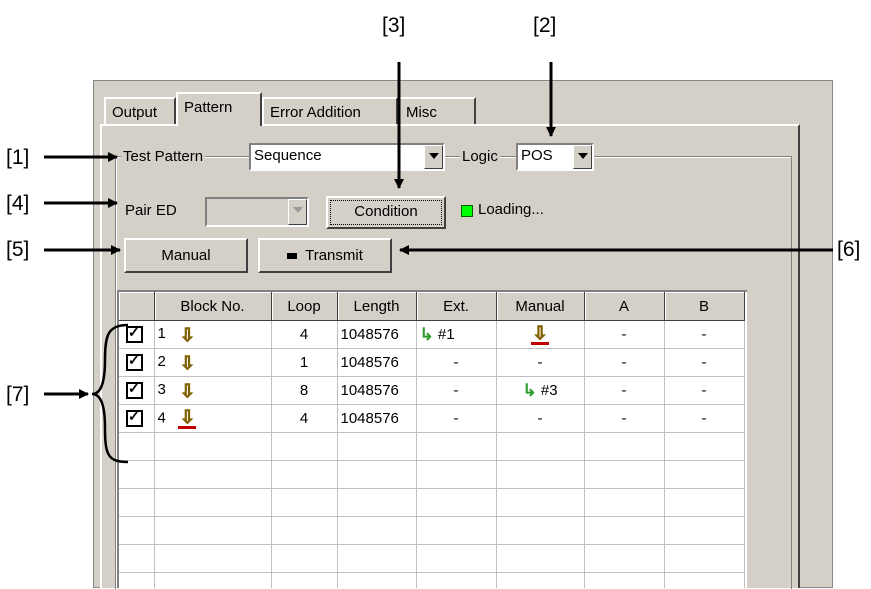 This screenshot has height=589, width=871. What do you see at coordinates (219, 109) in the screenshot?
I see `tab-pattern: Pattern` at bounding box center [219, 109].